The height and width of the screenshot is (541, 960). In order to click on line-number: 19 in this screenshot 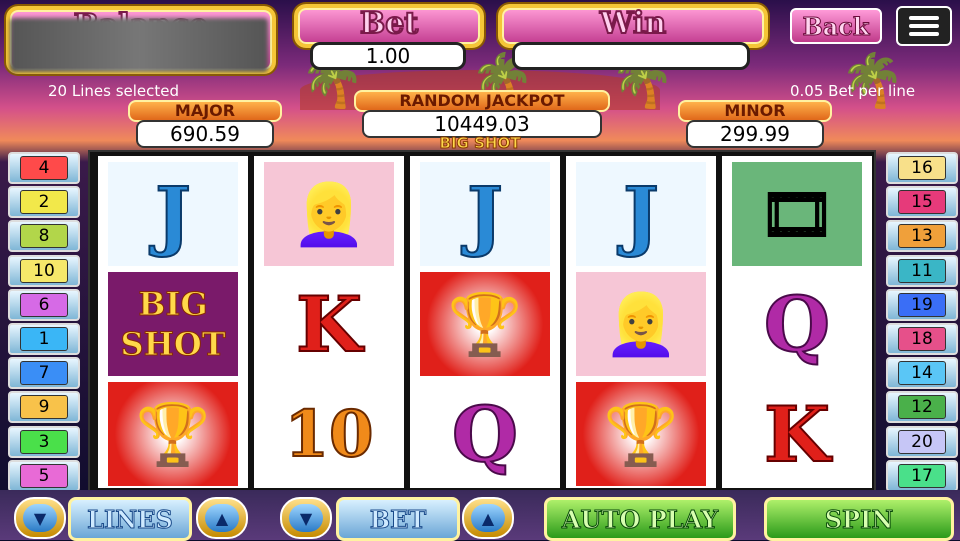, I will do `click(922, 304)`.